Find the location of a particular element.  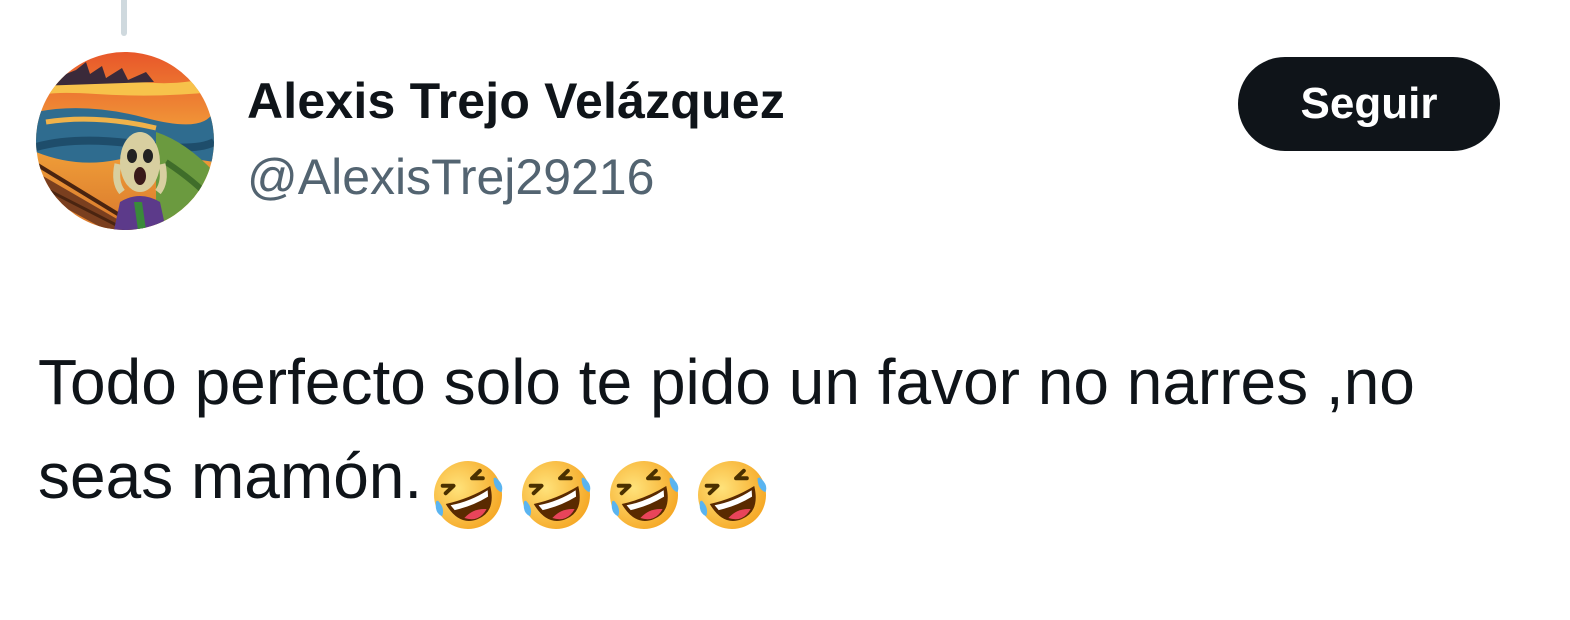

author-display-name: Alexis Trejo Velázquez is located at coordinates (516, 101).